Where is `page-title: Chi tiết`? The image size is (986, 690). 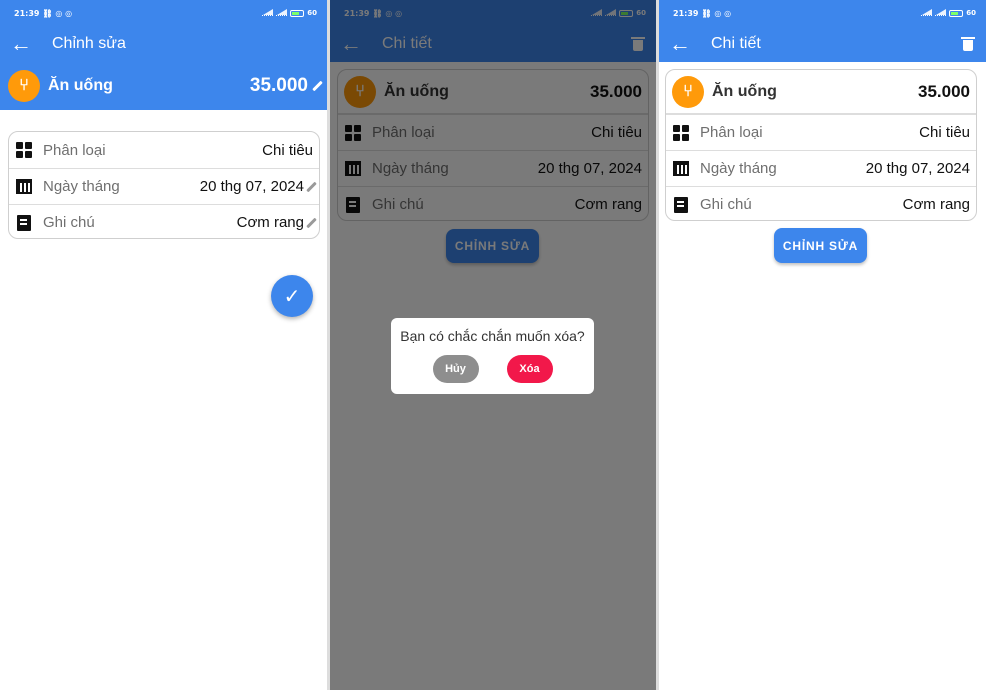
page-title: Chi tiết is located at coordinates (736, 43).